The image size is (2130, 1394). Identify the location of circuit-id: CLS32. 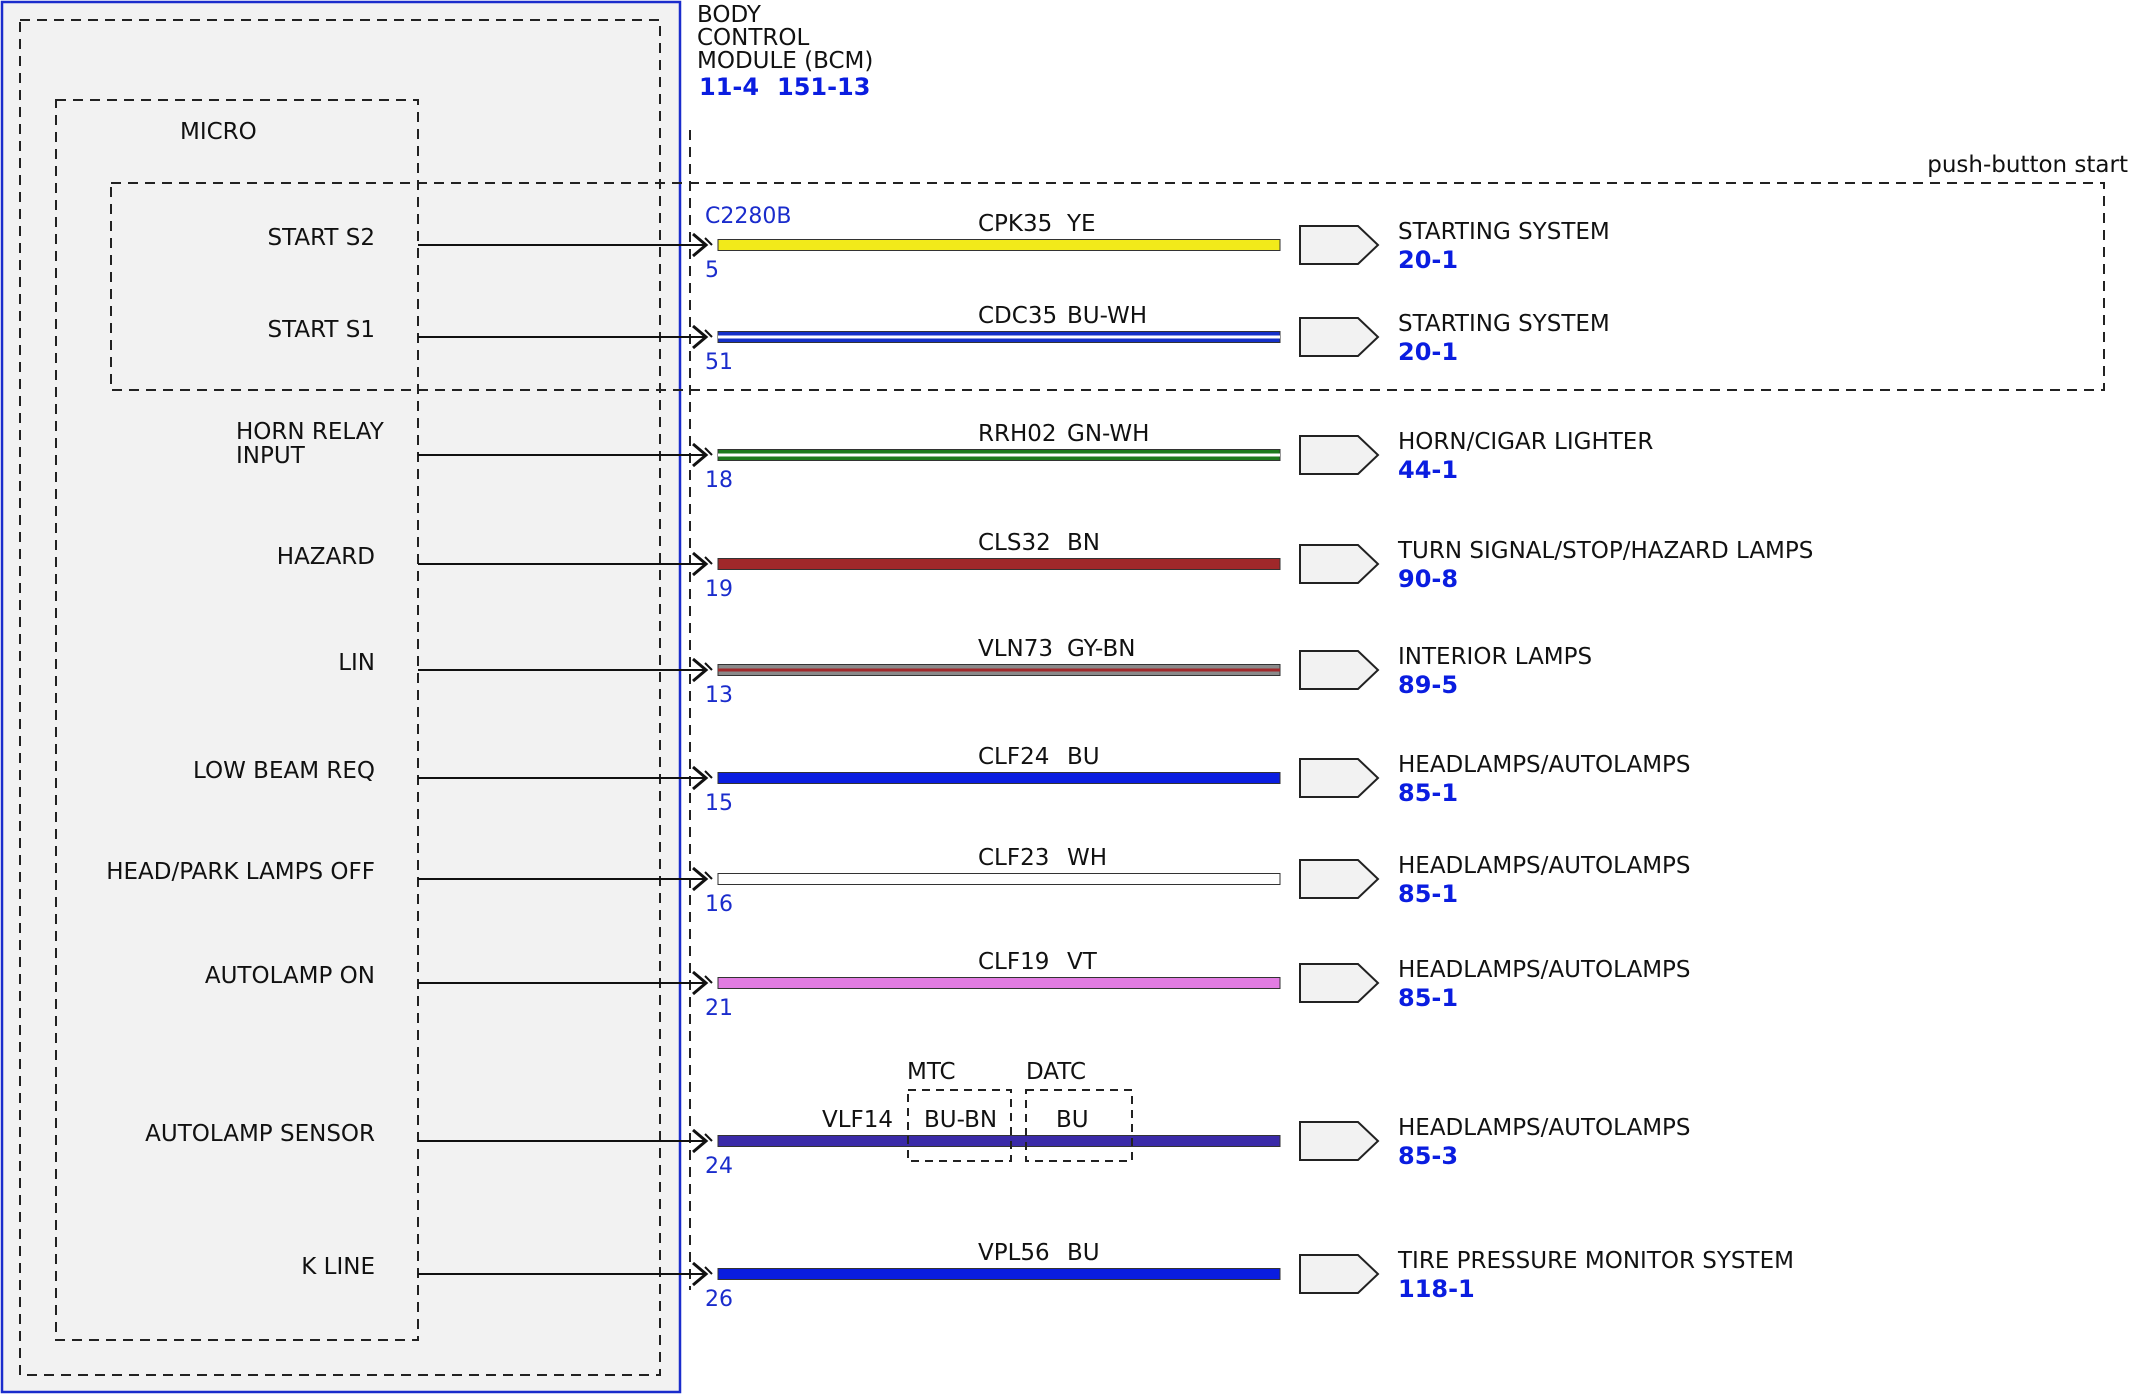
(1014, 543).